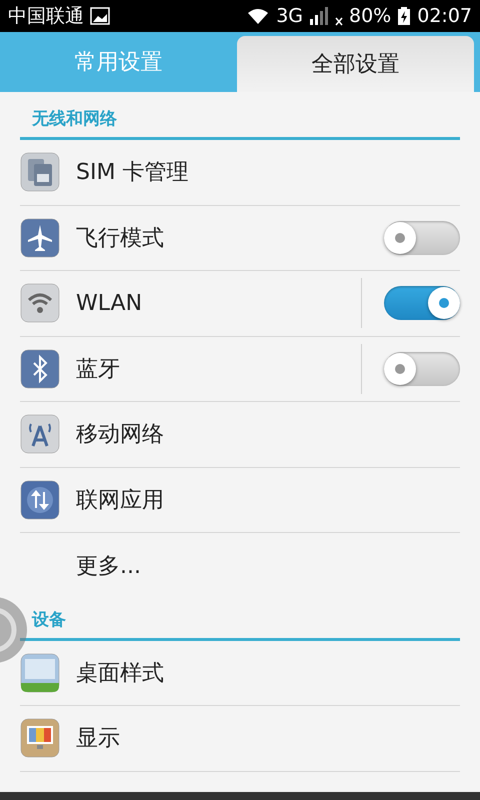  I want to click on antenna-icon, so click(40, 434).